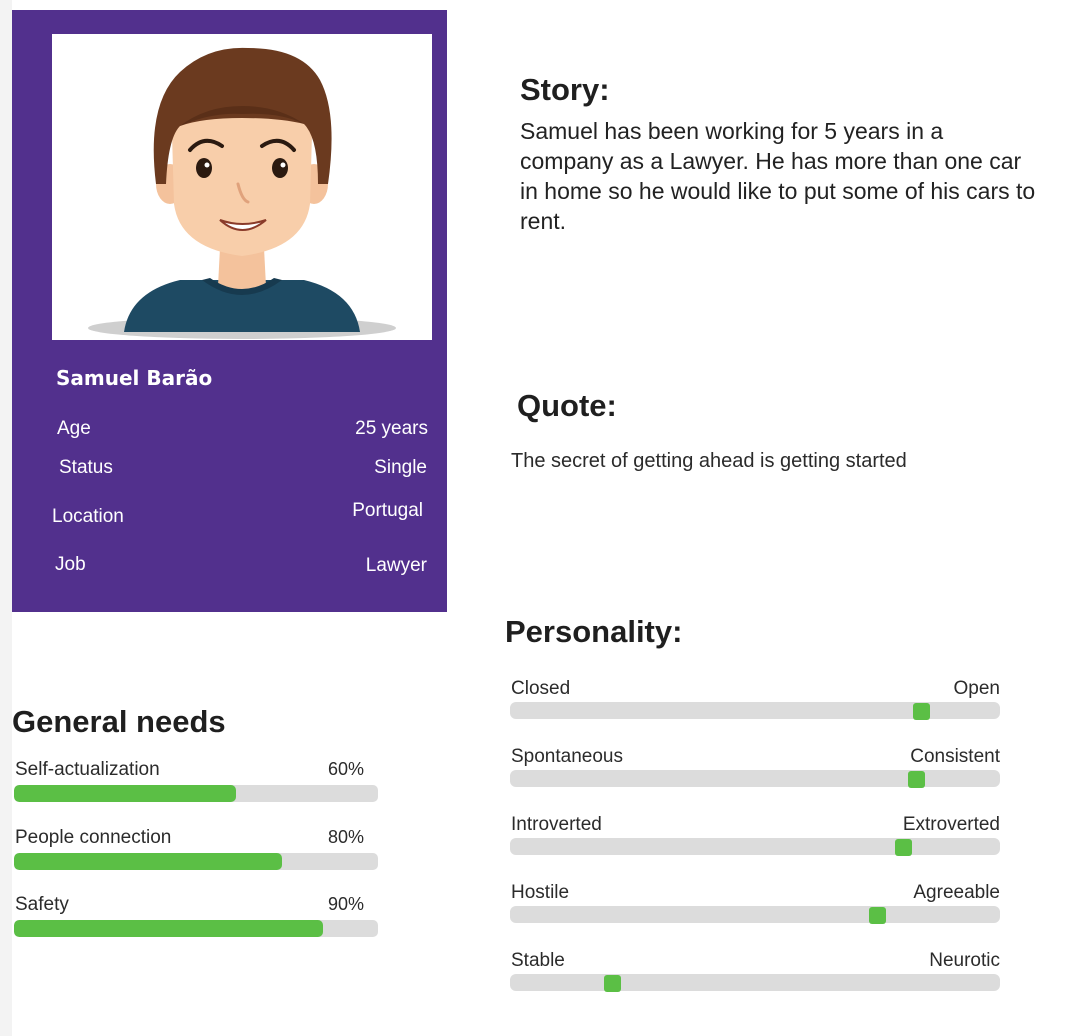 This screenshot has width=1068, height=1036. I want to click on age-label: Age, so click(74, 428).